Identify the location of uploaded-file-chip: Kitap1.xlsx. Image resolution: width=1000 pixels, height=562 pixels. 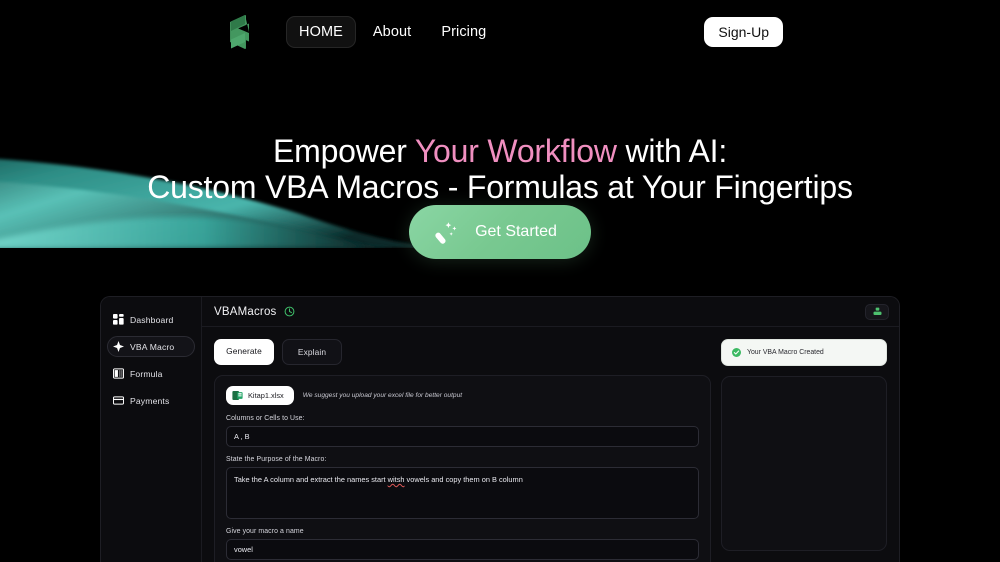
(260, 395).